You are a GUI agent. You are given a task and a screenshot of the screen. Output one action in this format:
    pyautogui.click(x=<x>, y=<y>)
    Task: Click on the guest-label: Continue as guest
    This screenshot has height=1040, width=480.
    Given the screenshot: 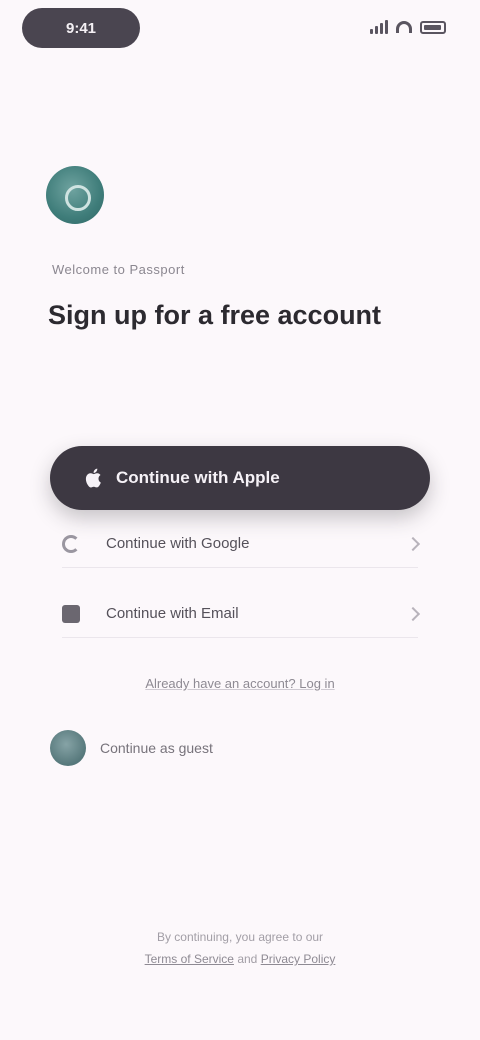 What is the action you would take?
    pyautogui.click(x=156, y=748)
    